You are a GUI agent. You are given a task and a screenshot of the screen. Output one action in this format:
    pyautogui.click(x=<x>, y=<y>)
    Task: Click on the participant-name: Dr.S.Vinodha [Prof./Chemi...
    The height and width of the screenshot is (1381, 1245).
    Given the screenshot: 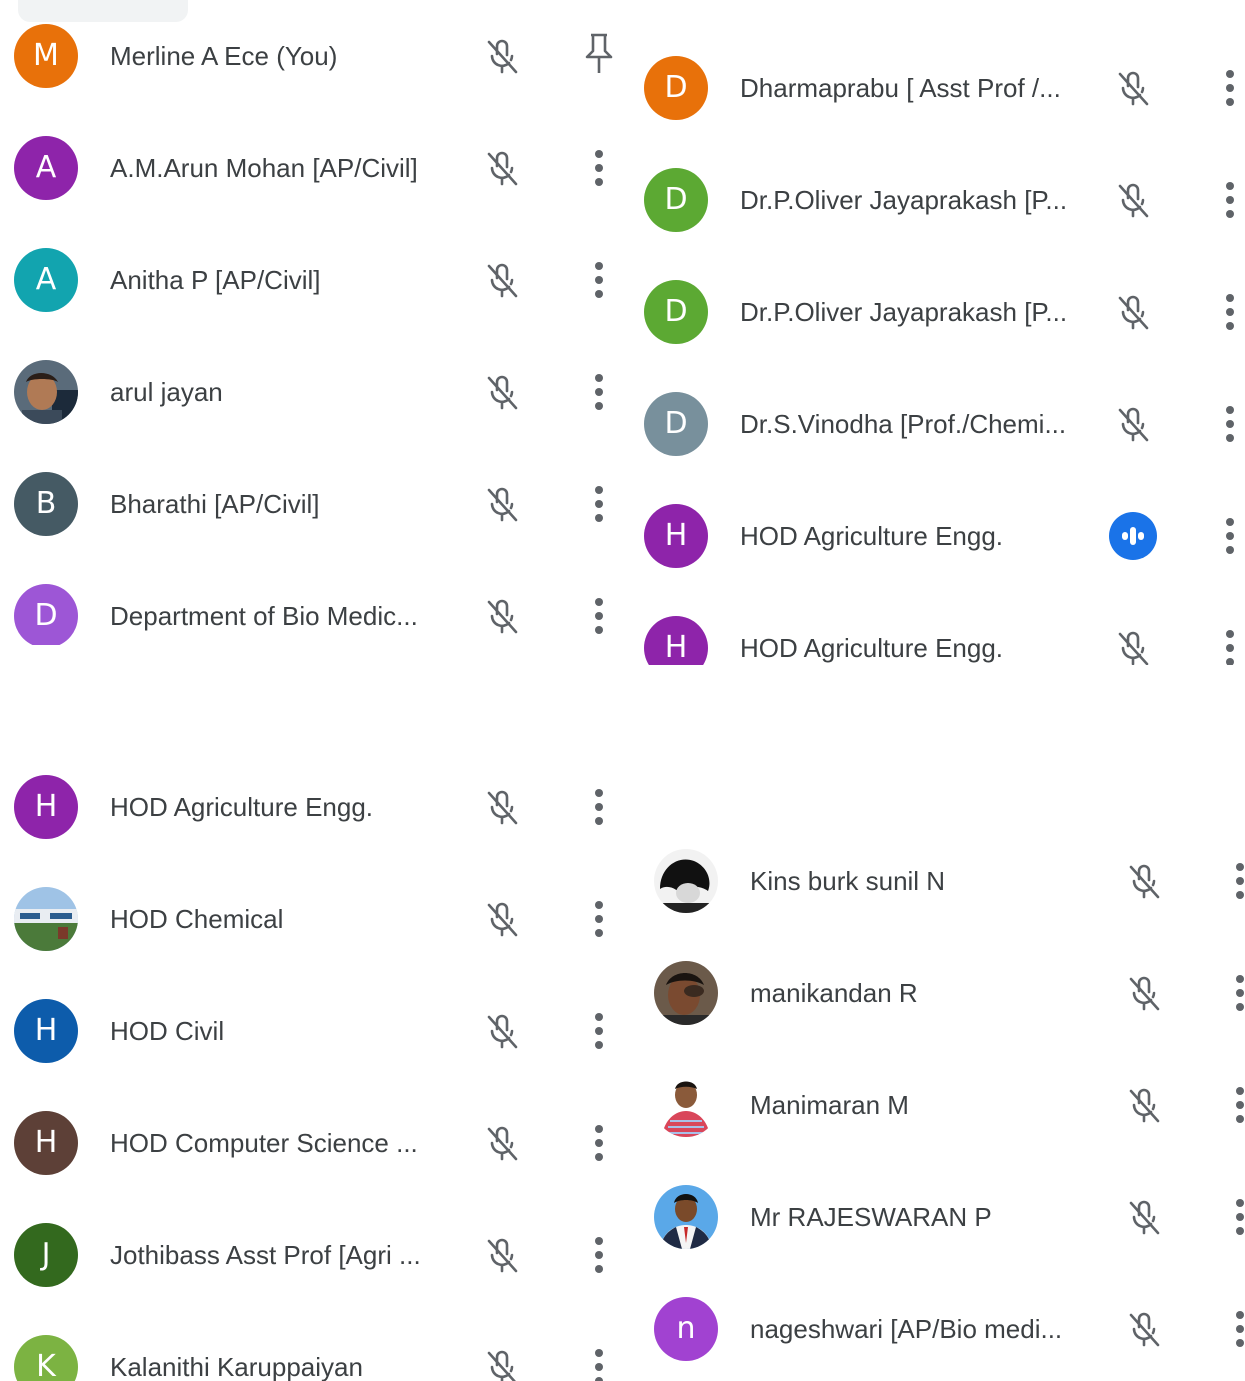 What is the action you would take?
    pyautogui.click(x=903, y=424)
    